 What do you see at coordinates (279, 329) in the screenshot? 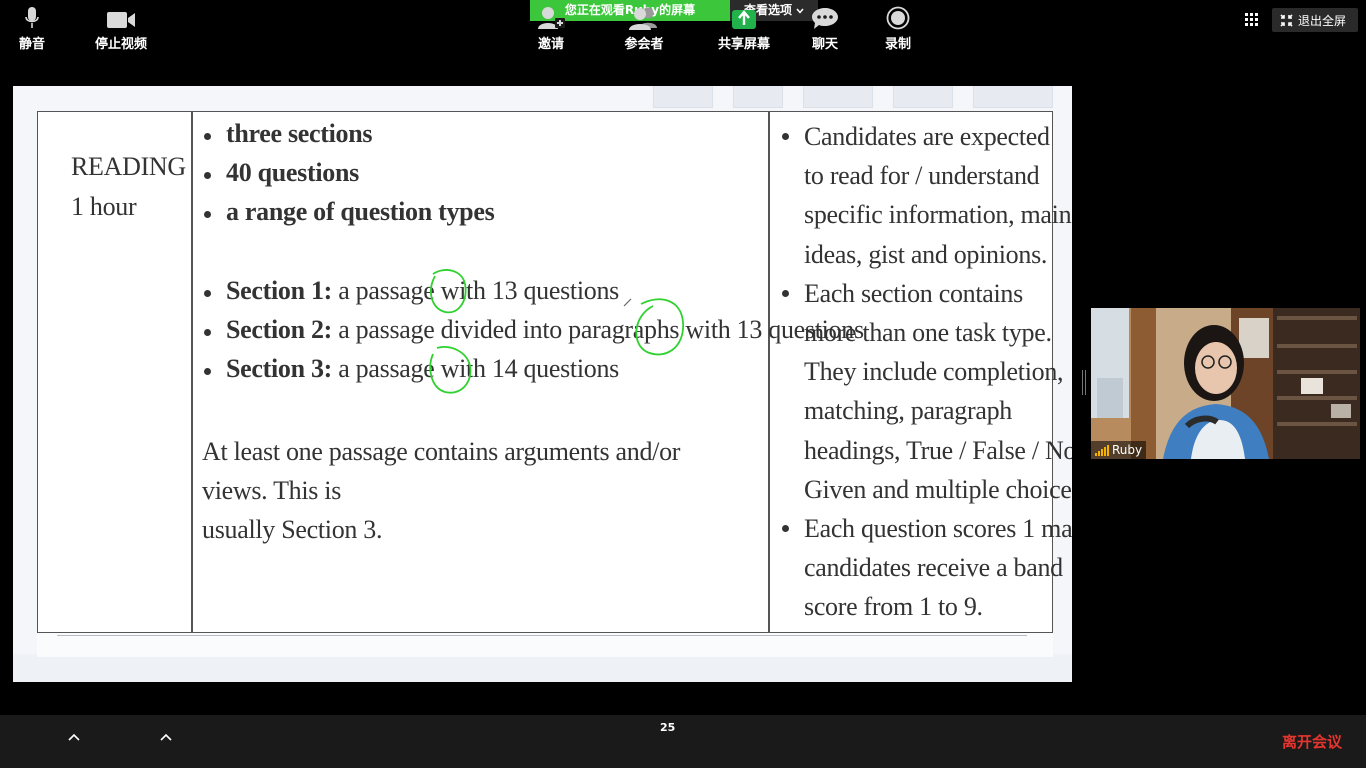
I see `section-2-label: Section 2:` at bounding box center [279, 329].